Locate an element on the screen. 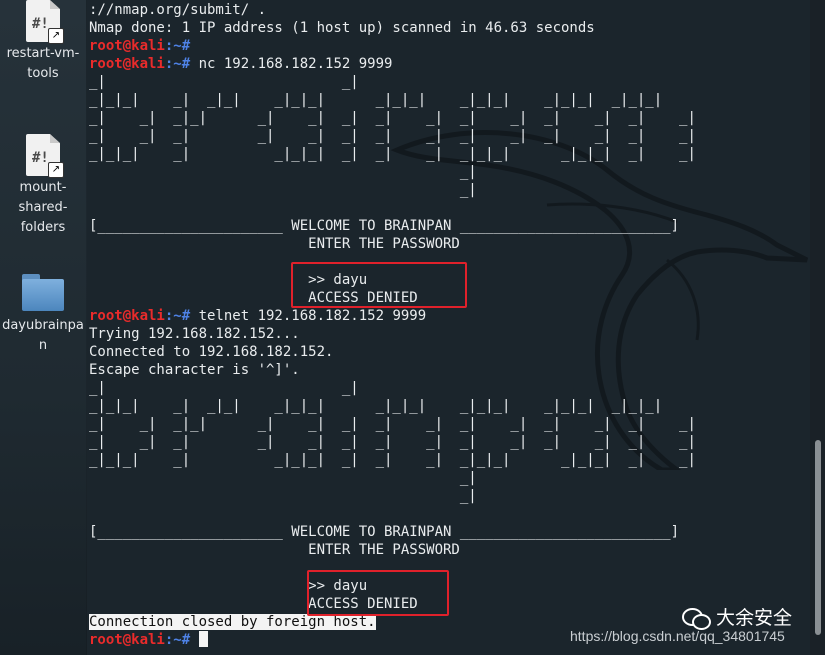 The image size is (825, 655). desktop-icon-mount-shared-folders: #! ↗ mount-shared-folders is located at coordinates (43, 186).